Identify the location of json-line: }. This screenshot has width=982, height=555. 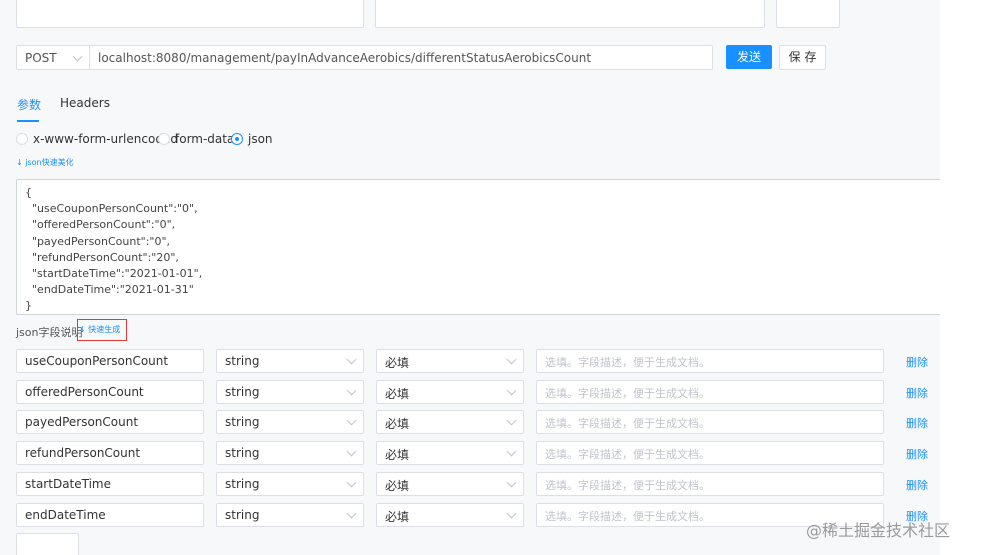
(28, 306).